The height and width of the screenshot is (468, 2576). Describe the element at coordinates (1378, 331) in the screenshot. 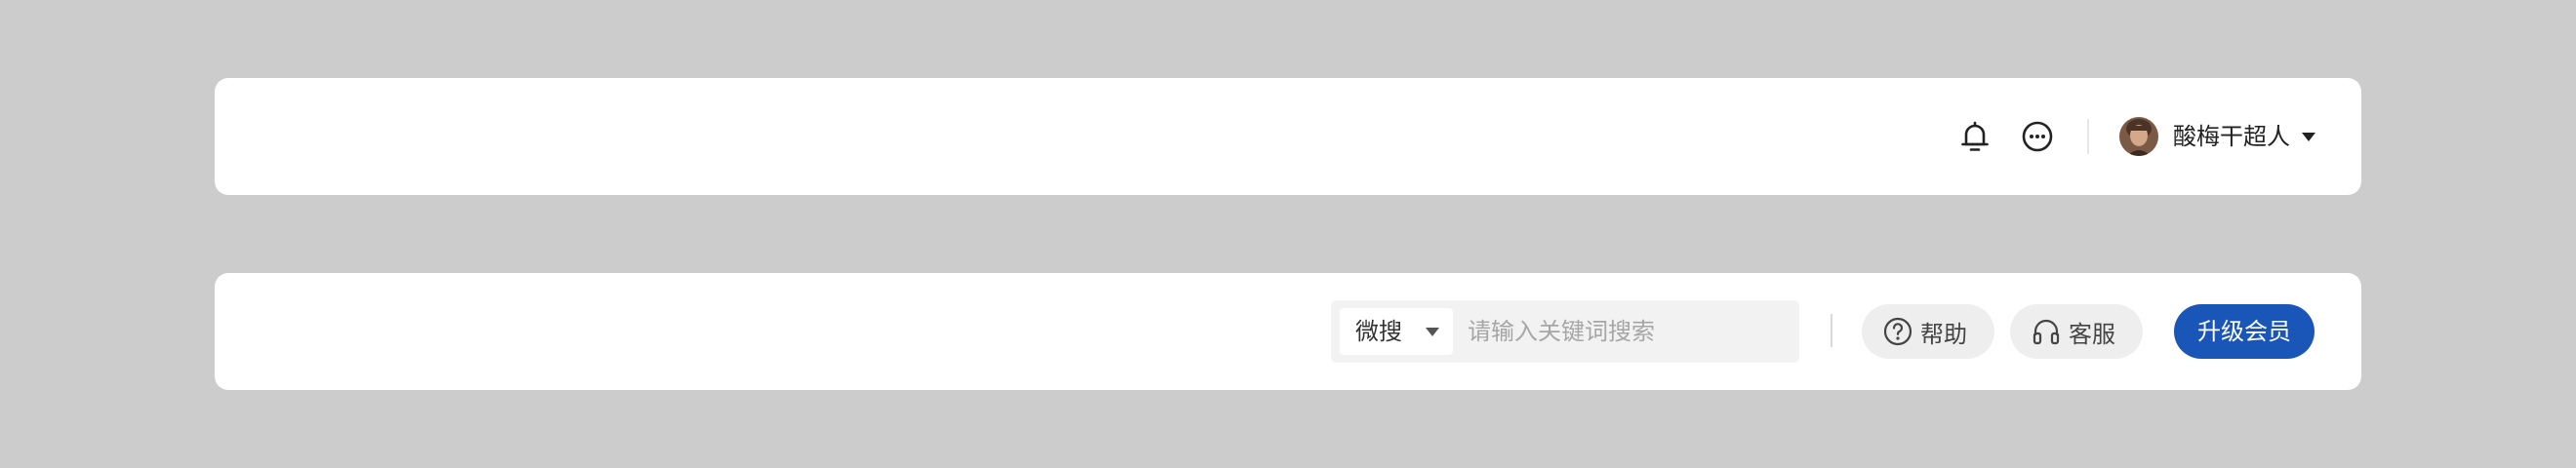

I see `search-scope-label: 微搜` at that location.